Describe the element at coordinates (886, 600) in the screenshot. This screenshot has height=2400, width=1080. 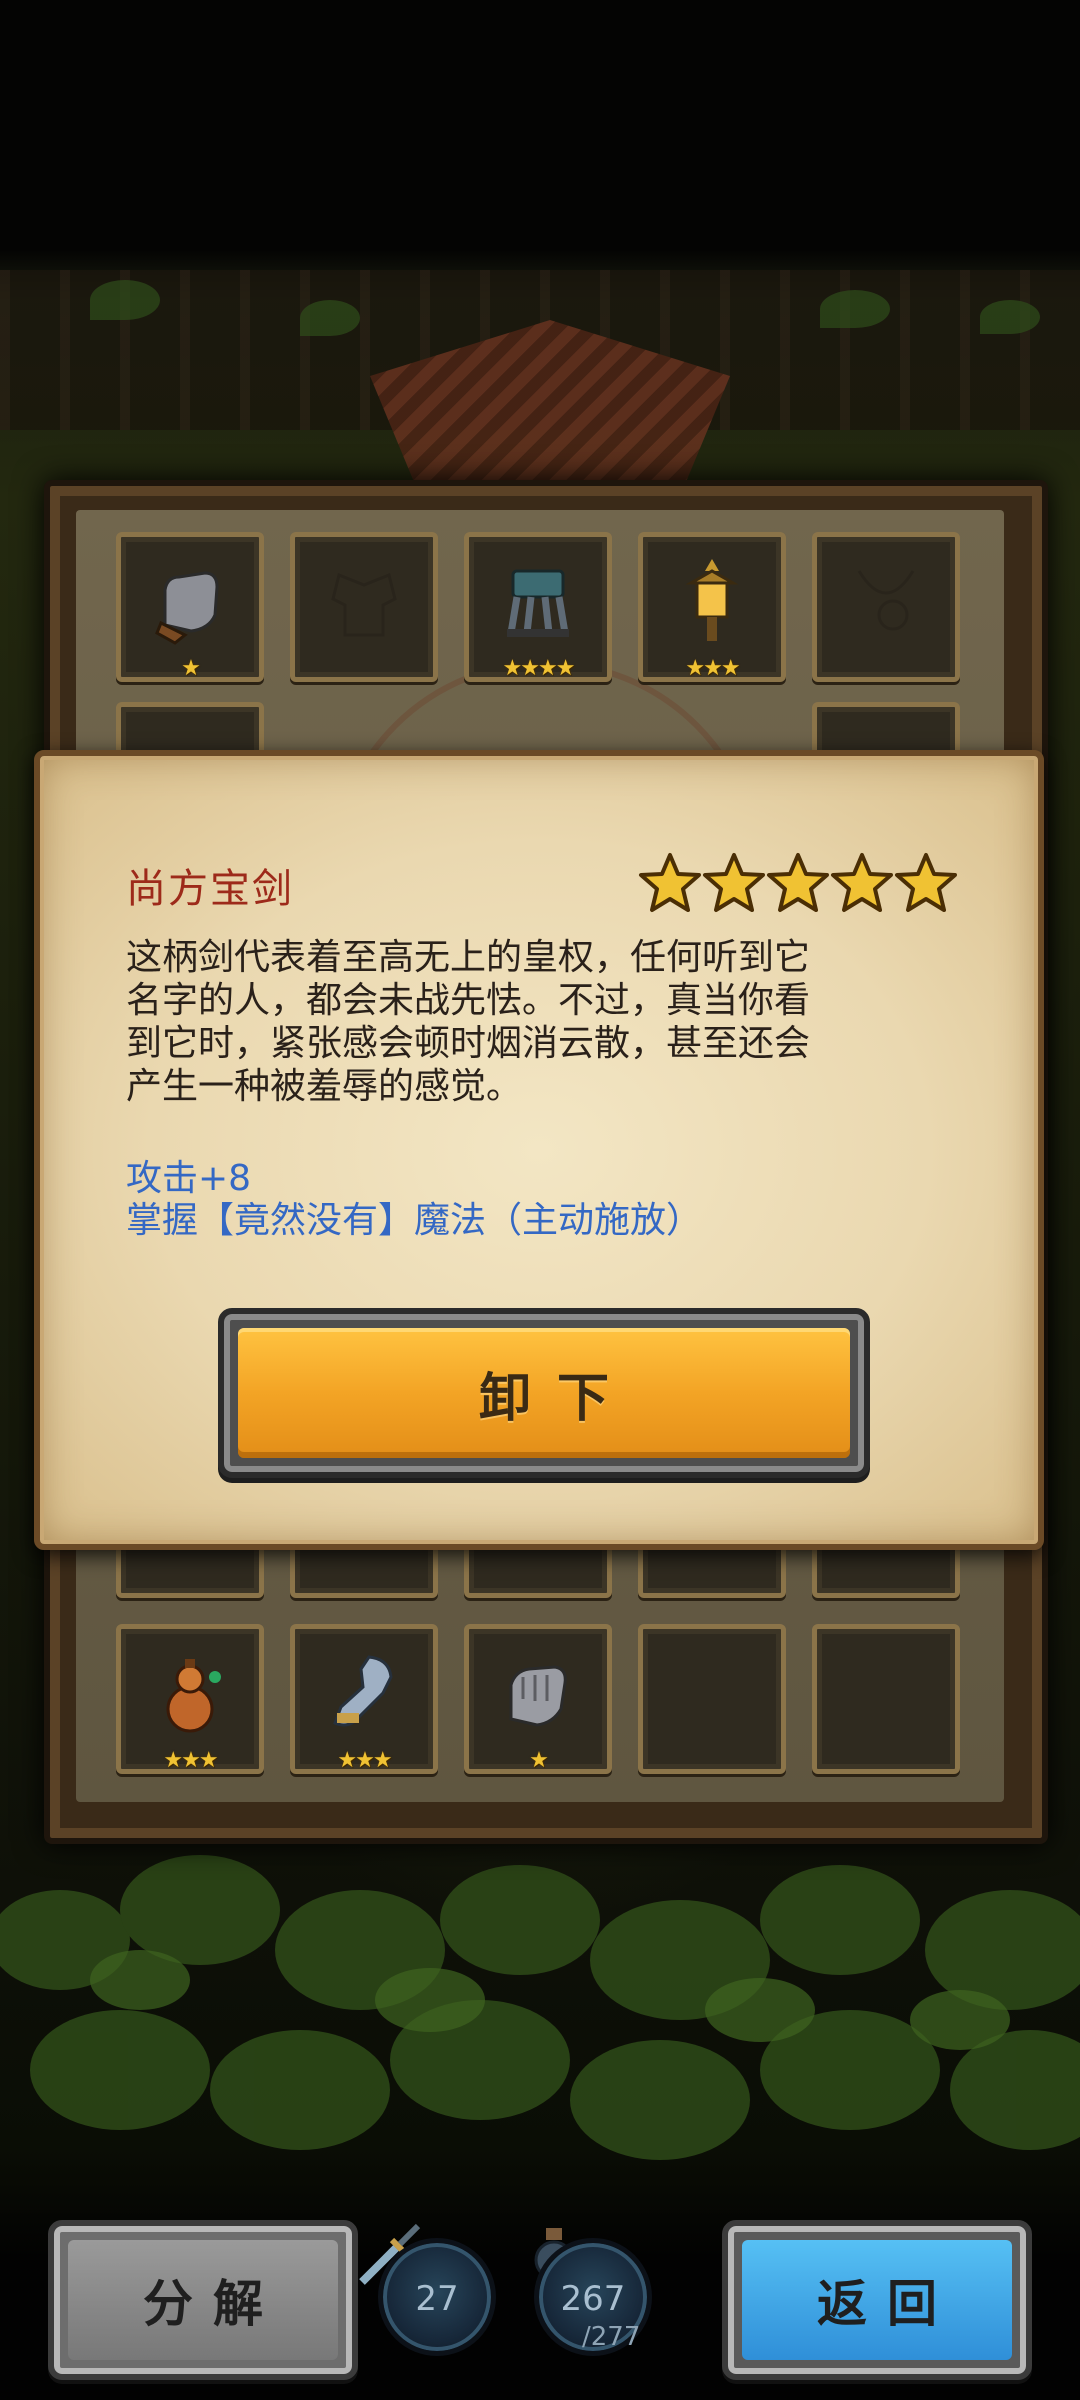
I see `amulet-silhouette-icon` at that location.